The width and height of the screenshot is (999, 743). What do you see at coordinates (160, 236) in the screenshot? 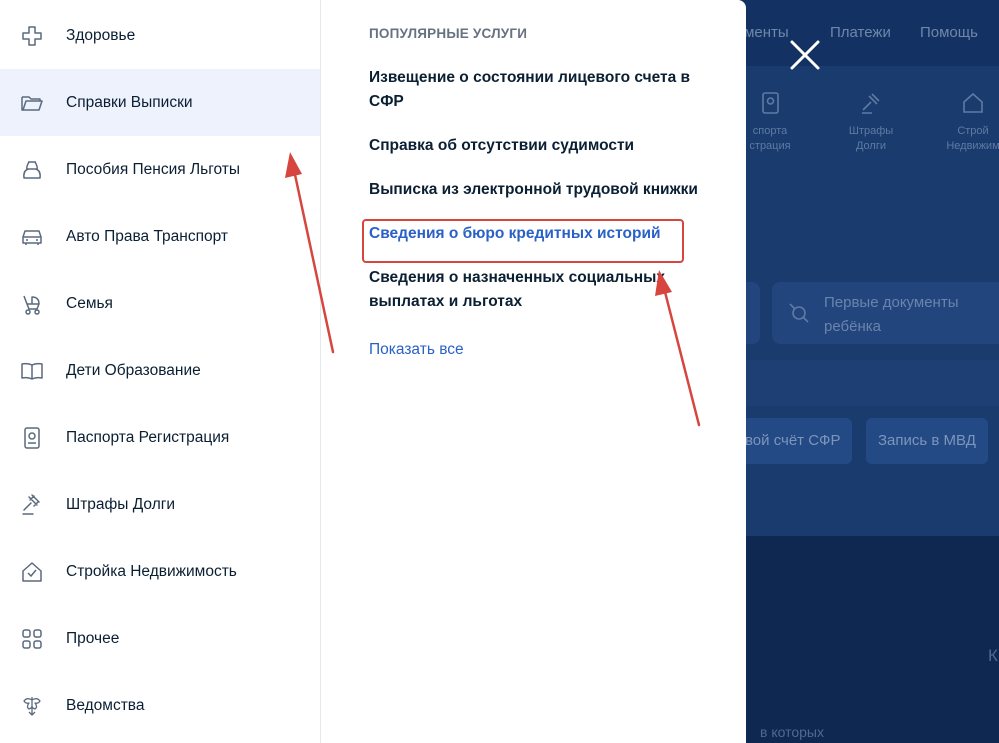
I see `sidebar-item-transport: Авто Права Транспорт` at bounding box center [160, 236].